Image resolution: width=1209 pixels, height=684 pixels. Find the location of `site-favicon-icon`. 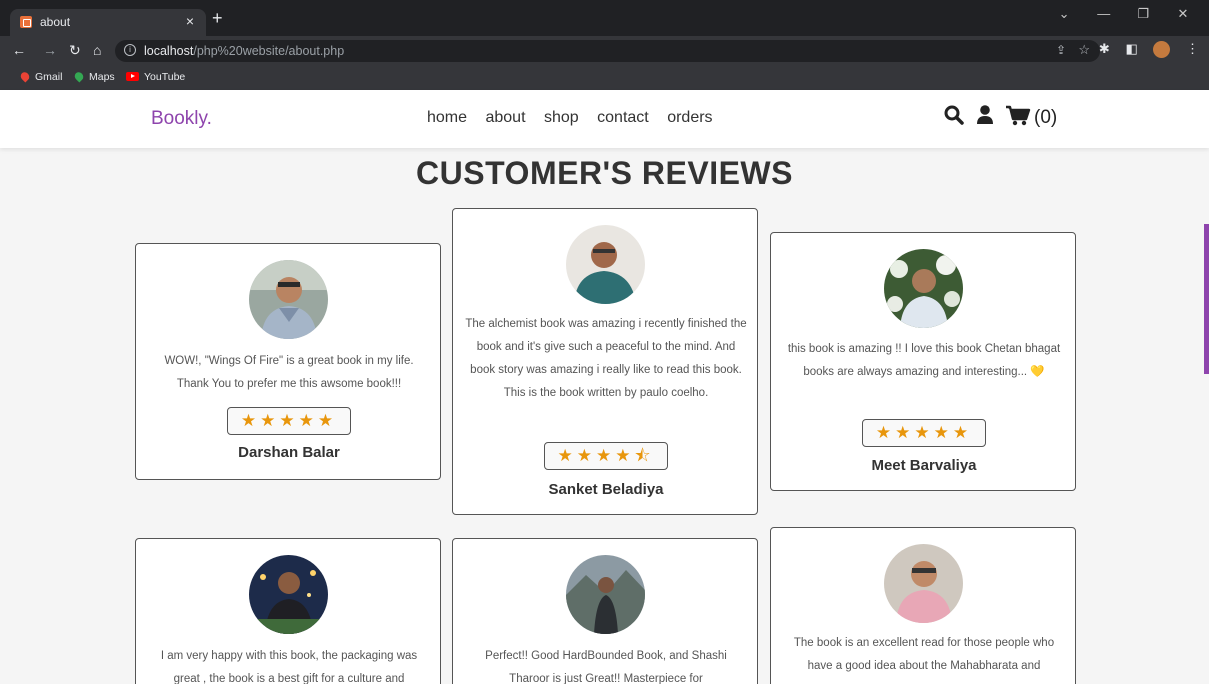

site-favicon-icon is located at coordinates (26, 22).